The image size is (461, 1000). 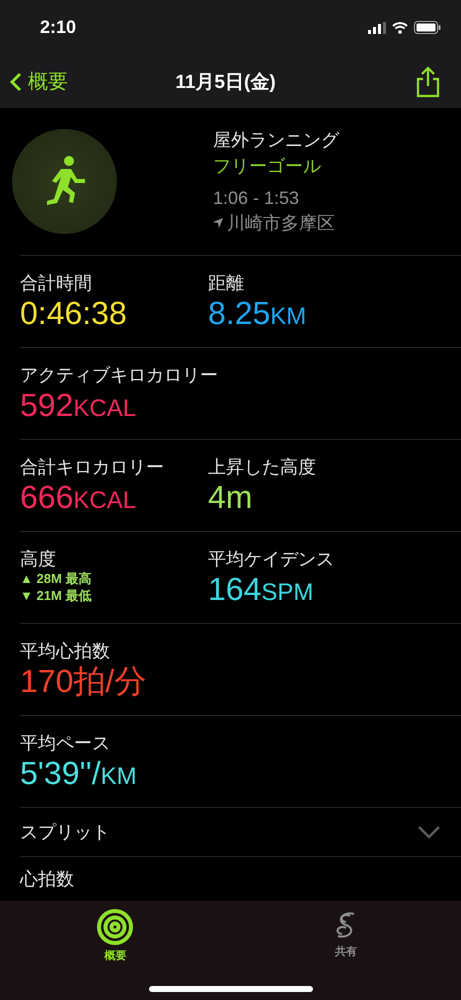 I want to click on metric-value: 170拍/分, so click(x=84, y=681).